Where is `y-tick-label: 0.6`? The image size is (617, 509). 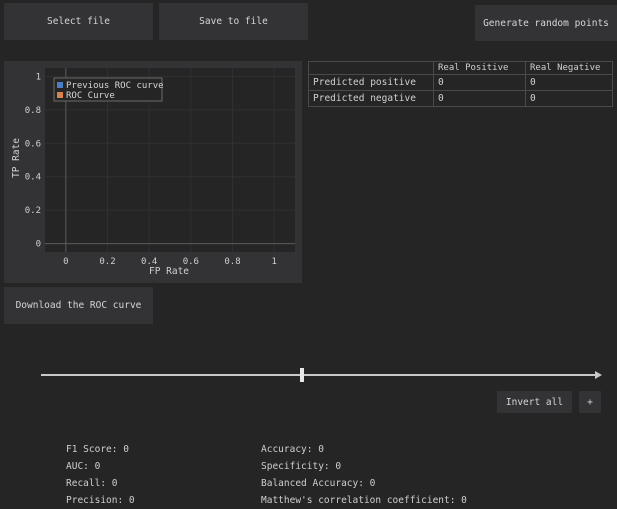
y-tick-label: 0.6 is located at coordinates (33, 144).